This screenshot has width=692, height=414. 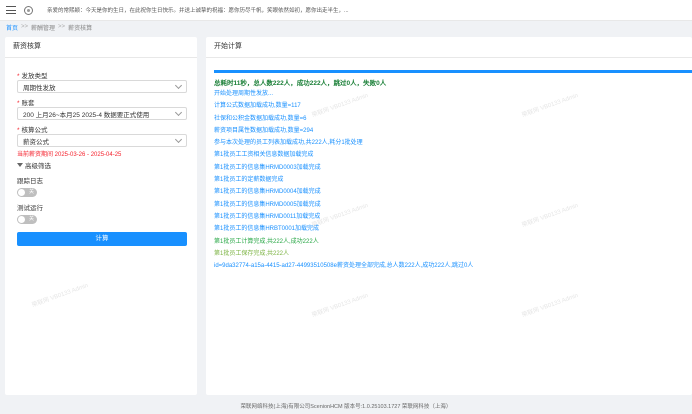 What do you see at coordinates (267, 204) in the screenshot?
I see `log-line: 第1批员工的信息集HRMD0005加载完成` at bounding box center [267, 204].